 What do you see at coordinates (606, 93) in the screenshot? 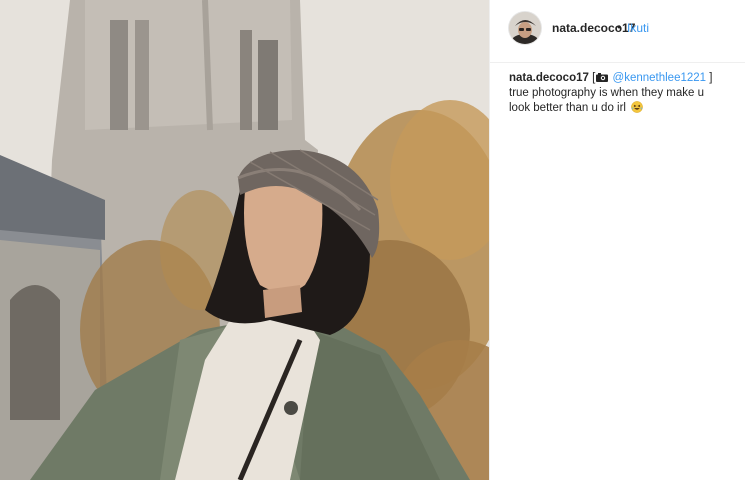
I see `caption-text-line1: true photography is when they make u` at bounding box center [606, 93].